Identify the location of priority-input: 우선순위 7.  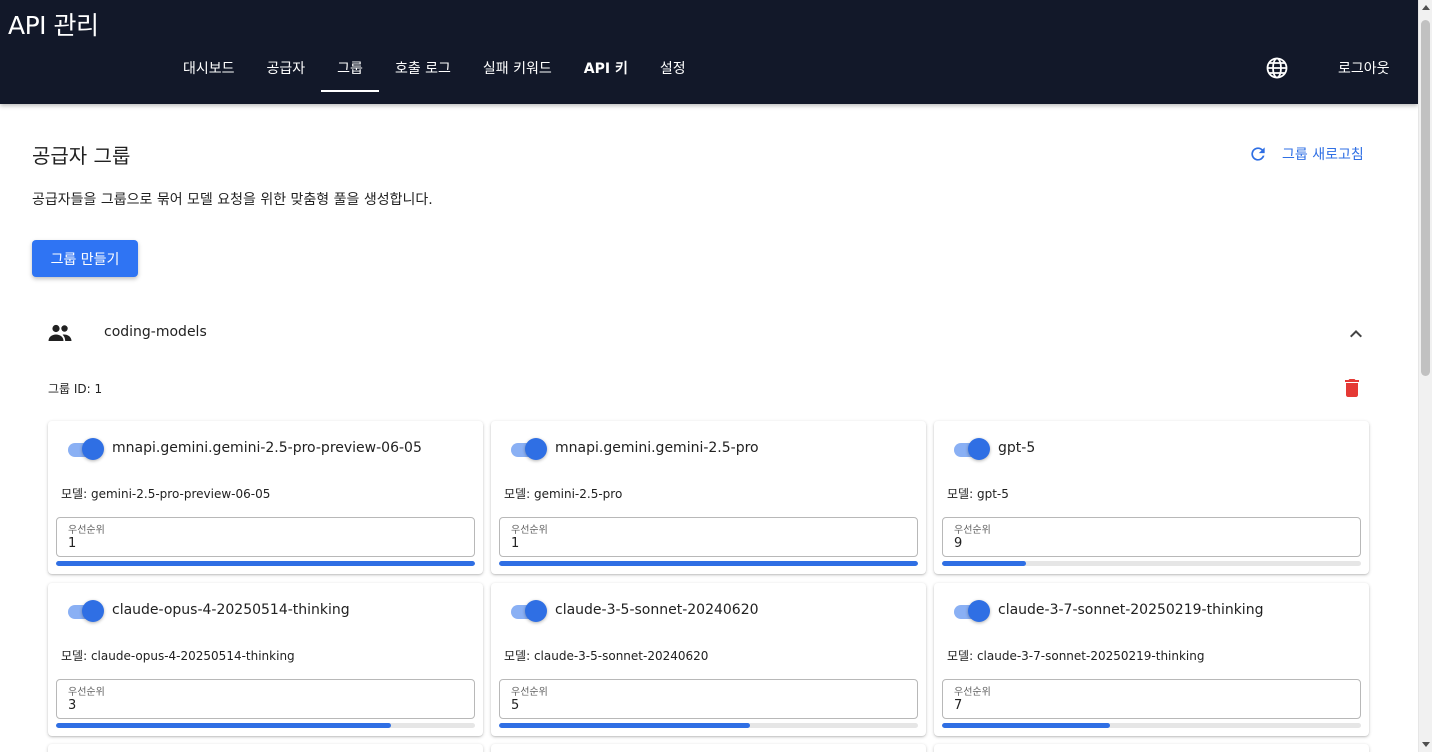
(1151, 699).